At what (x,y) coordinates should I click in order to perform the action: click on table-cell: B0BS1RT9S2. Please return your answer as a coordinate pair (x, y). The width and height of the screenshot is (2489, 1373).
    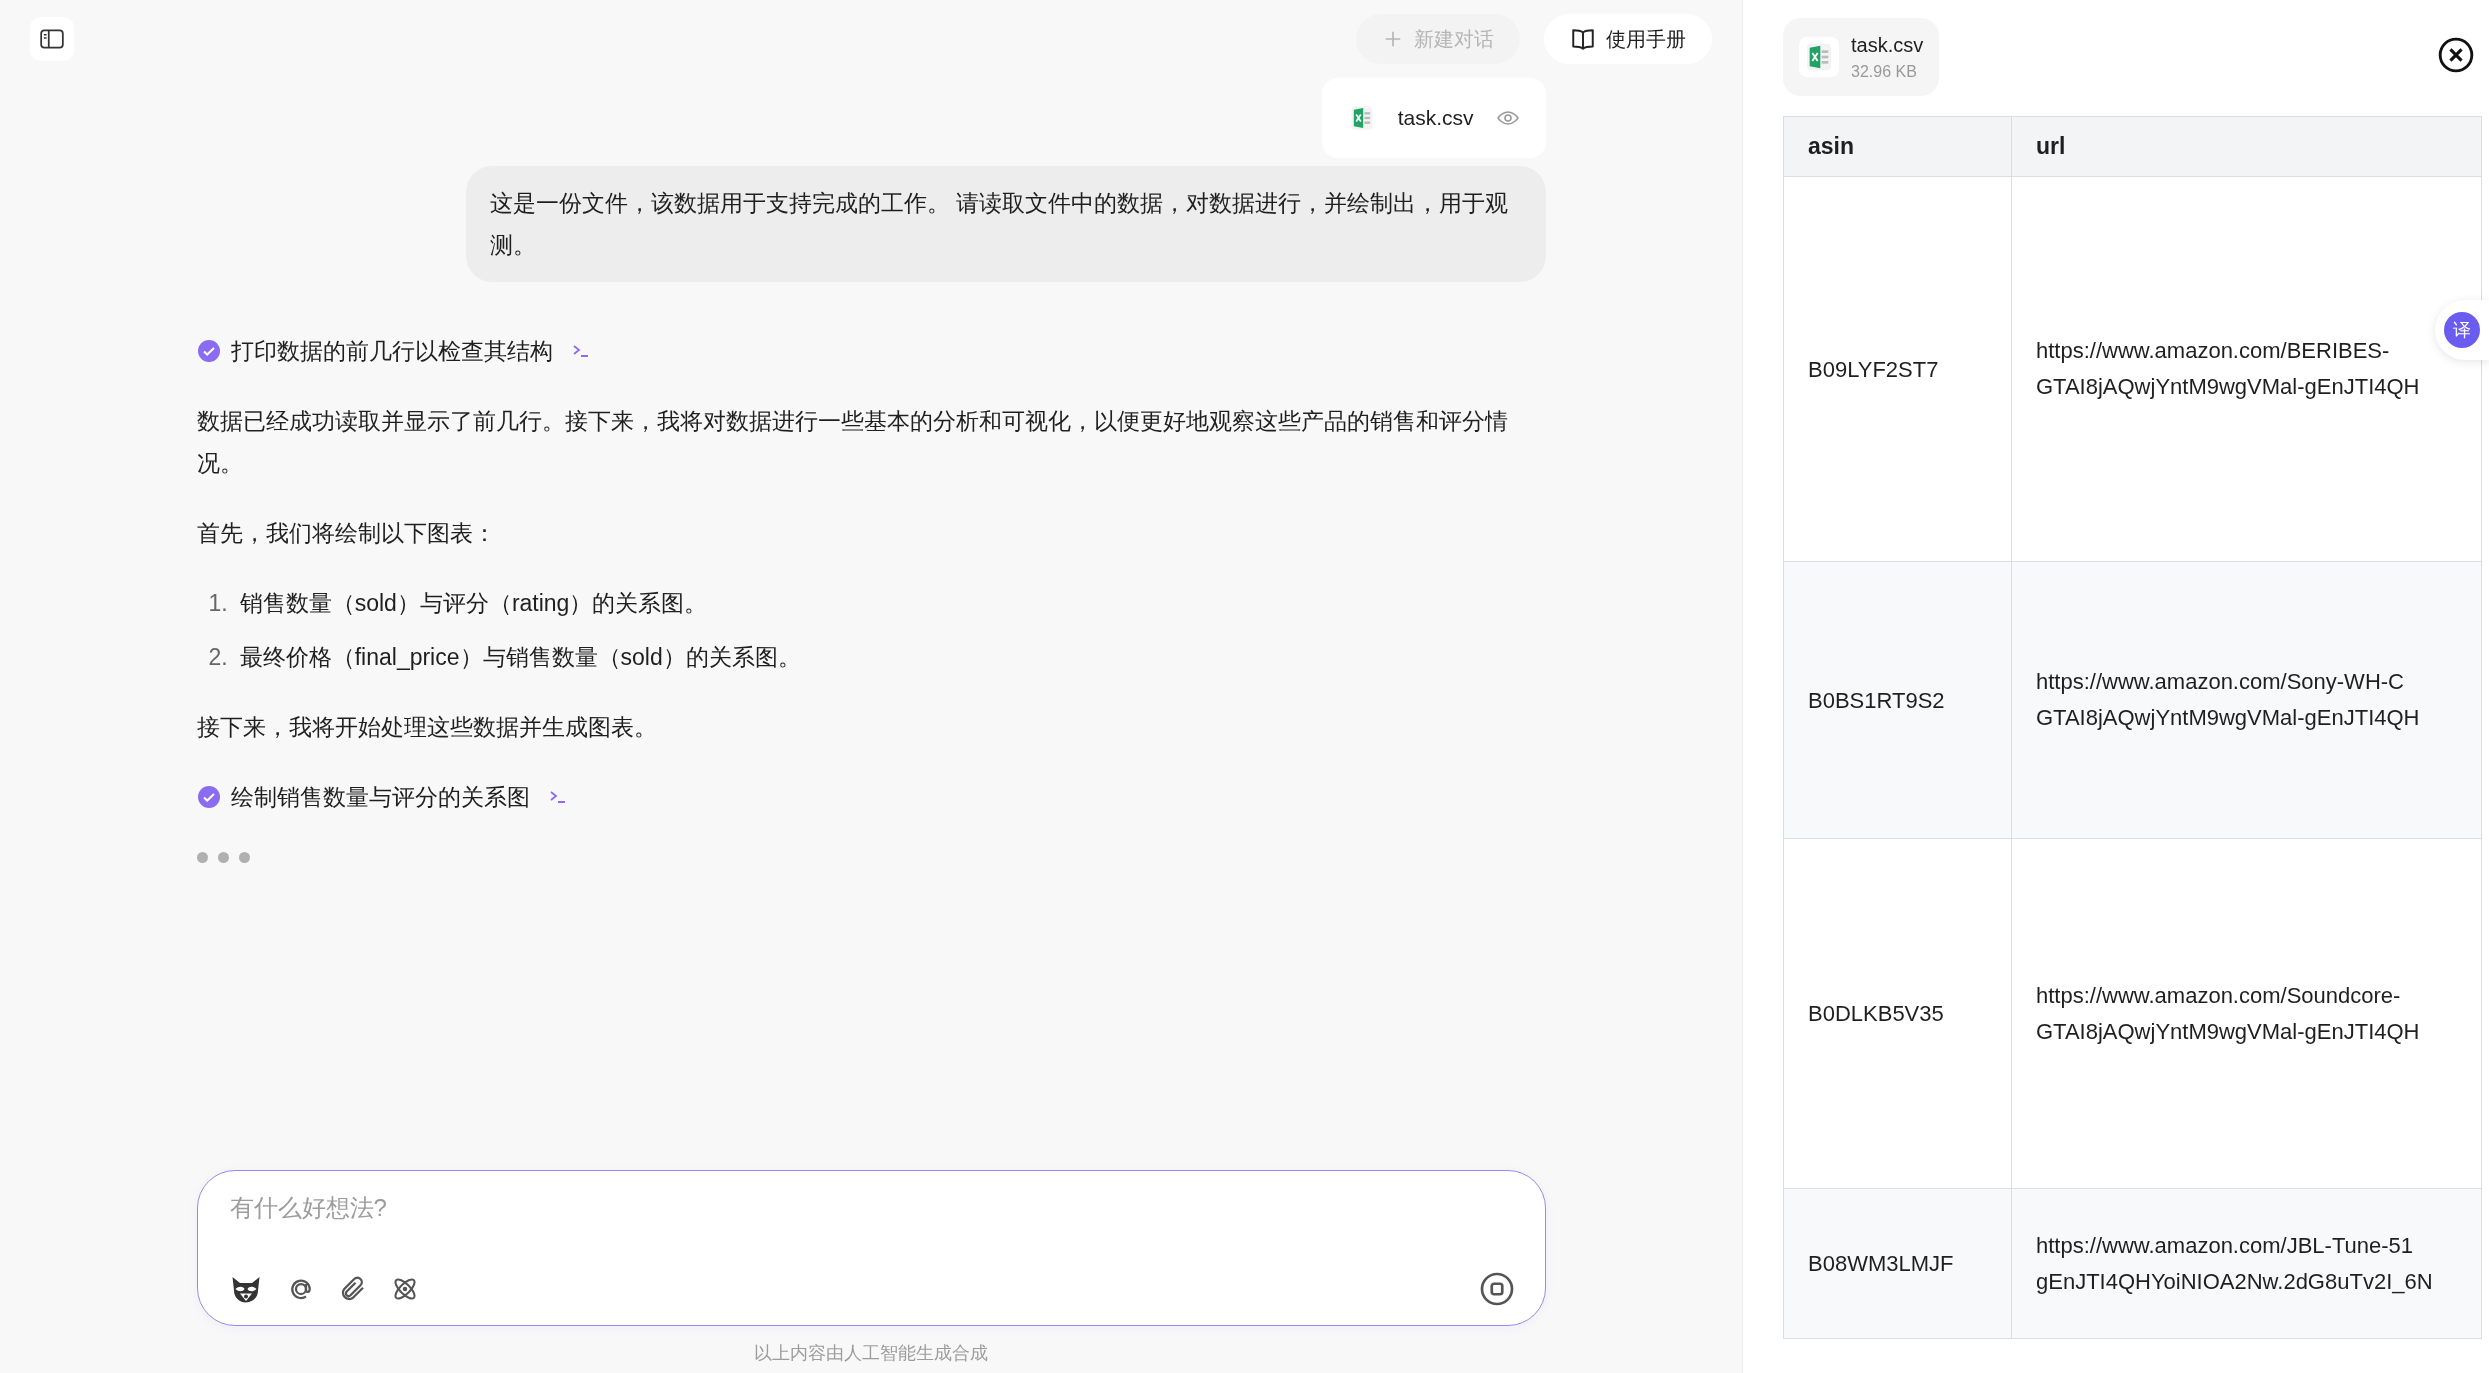
    Looking at the image, I should click on (1876, 700).